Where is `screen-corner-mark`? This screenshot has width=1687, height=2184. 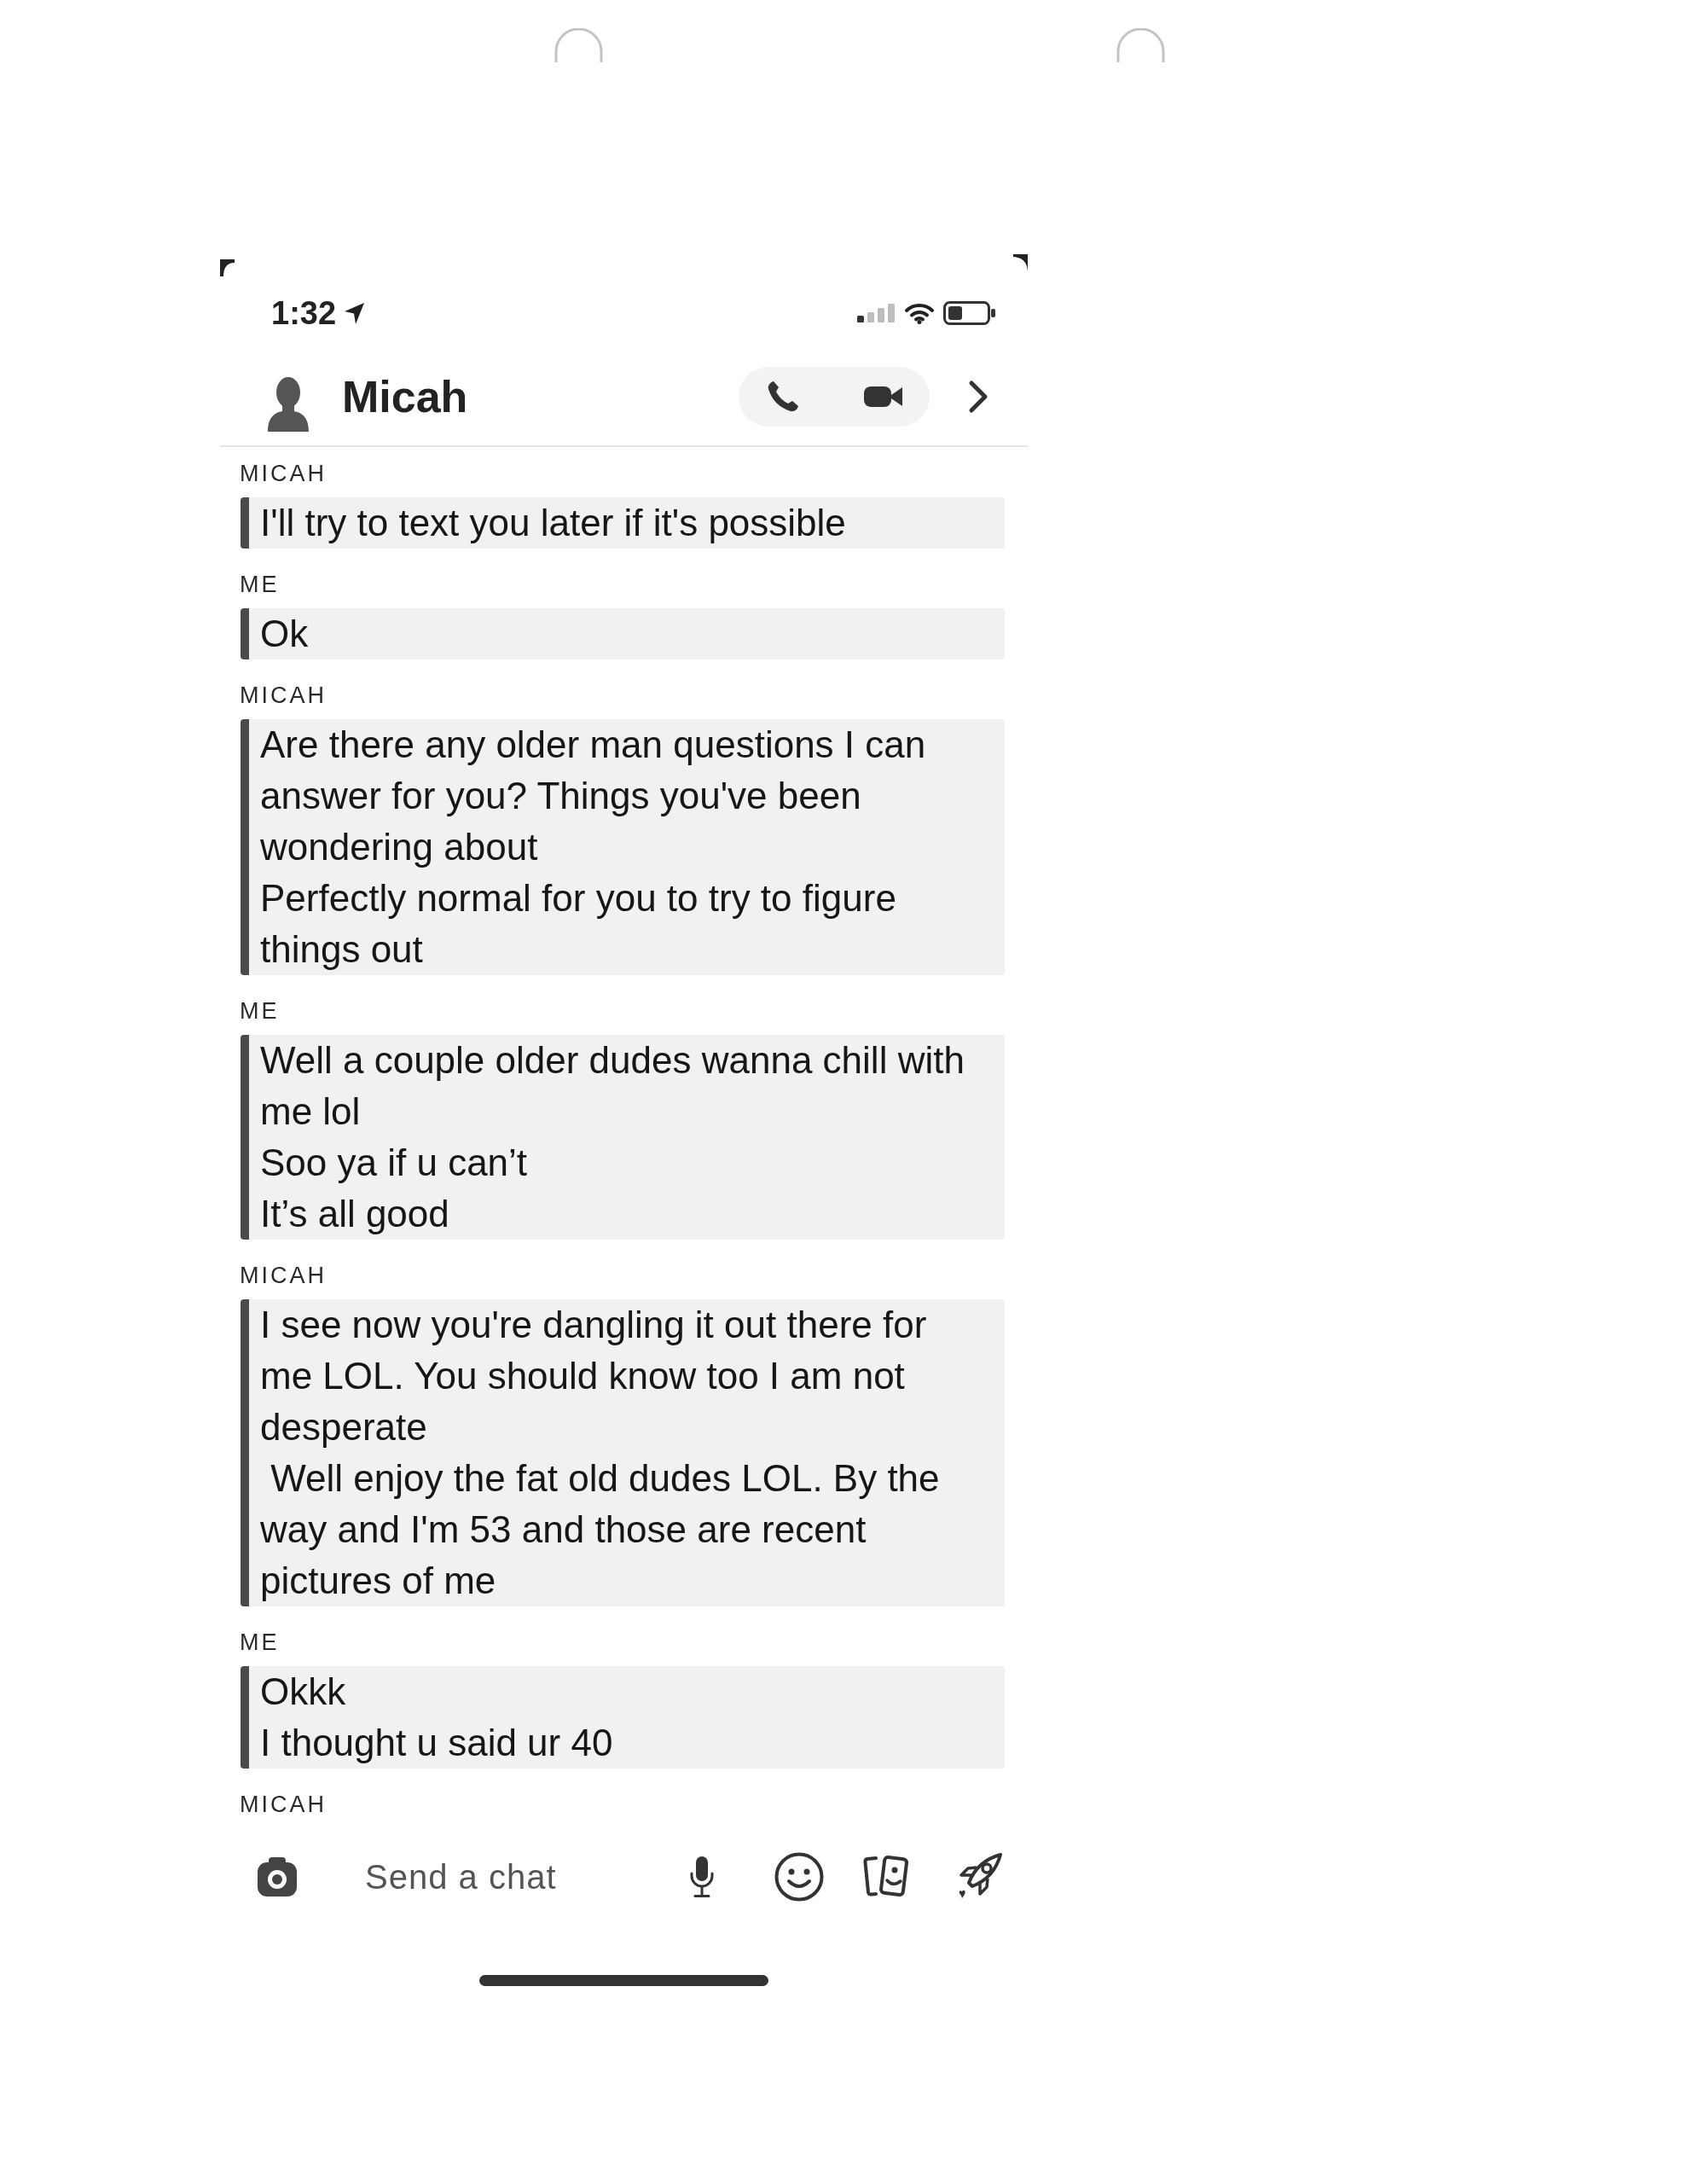
screen-corner-mark is located at coordinates (228, 267).